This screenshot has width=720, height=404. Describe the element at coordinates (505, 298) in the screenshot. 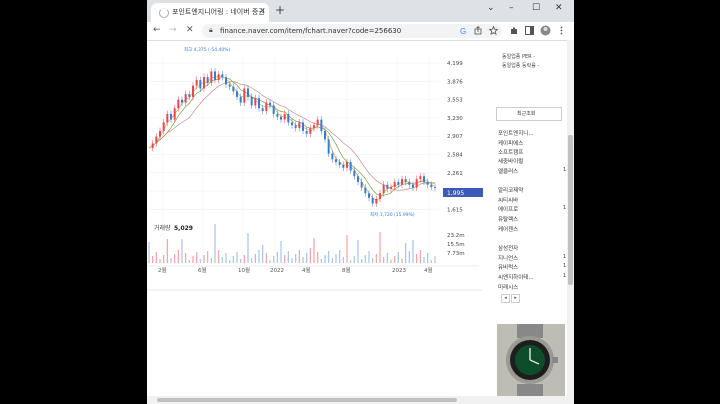

I see `pager-prev-button: ◂` at that location.